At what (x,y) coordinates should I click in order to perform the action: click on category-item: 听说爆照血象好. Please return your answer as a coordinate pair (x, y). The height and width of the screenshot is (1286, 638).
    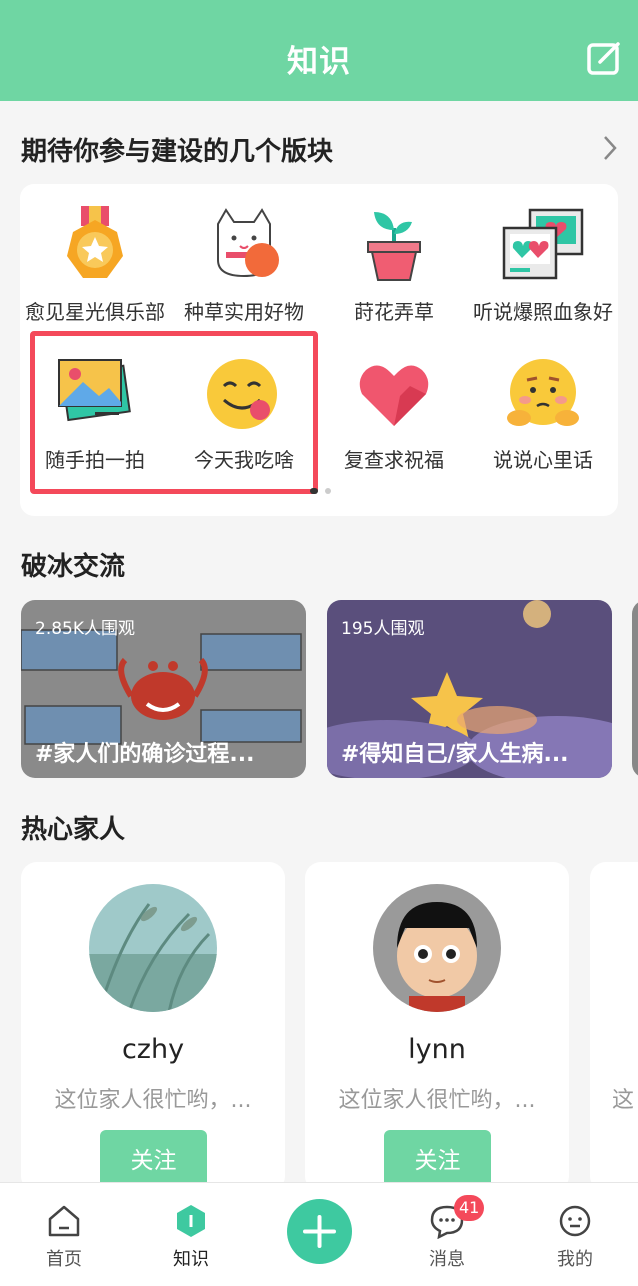
    Looking at the image, I should click on (543, 264).